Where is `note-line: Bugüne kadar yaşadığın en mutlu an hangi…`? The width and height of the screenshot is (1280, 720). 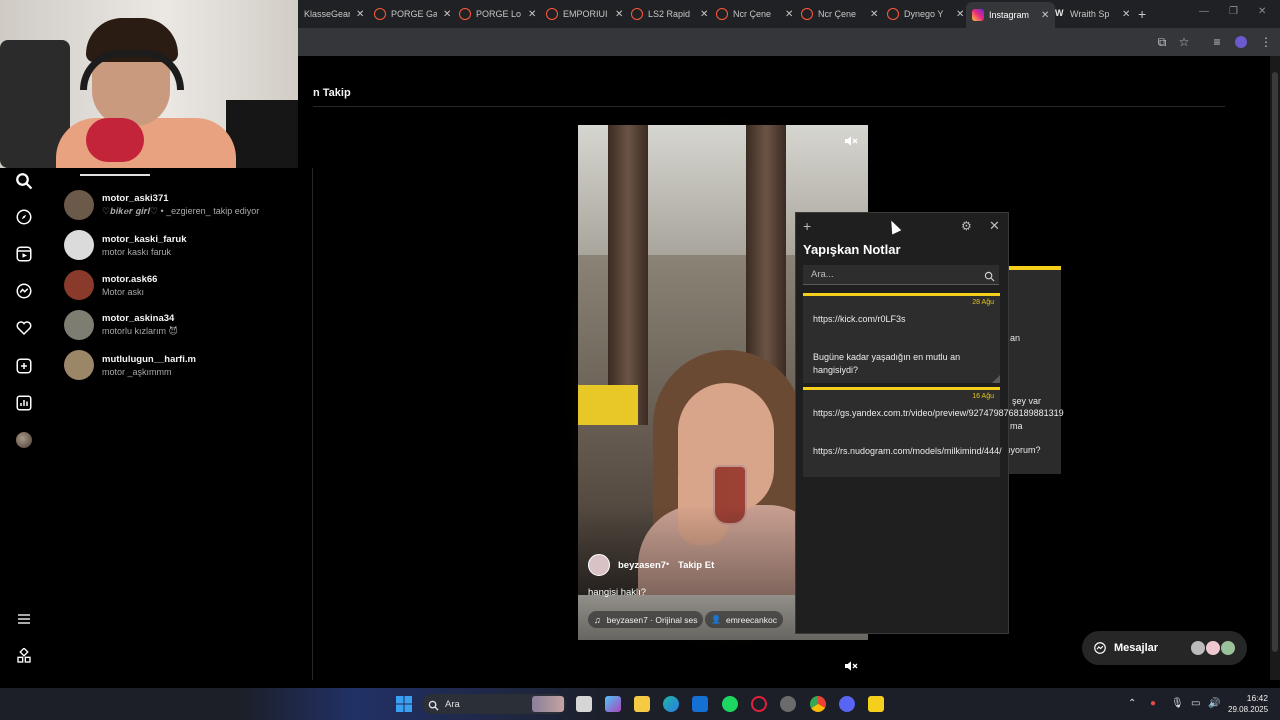 note-line: Bugüne kadar yaşadığın en mutlu an hangi… is located at coordinates (887, 363).